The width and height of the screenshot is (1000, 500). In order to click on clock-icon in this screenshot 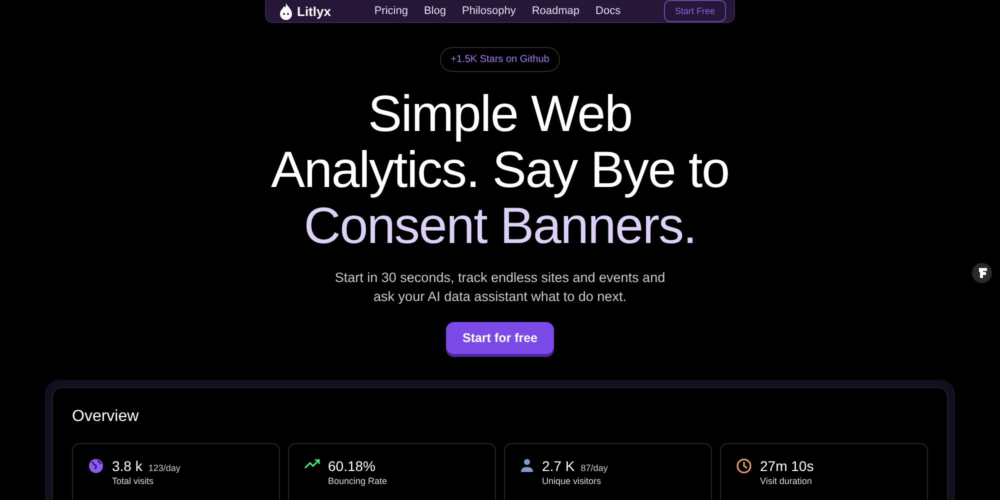, I will do `click(744, 466)`.